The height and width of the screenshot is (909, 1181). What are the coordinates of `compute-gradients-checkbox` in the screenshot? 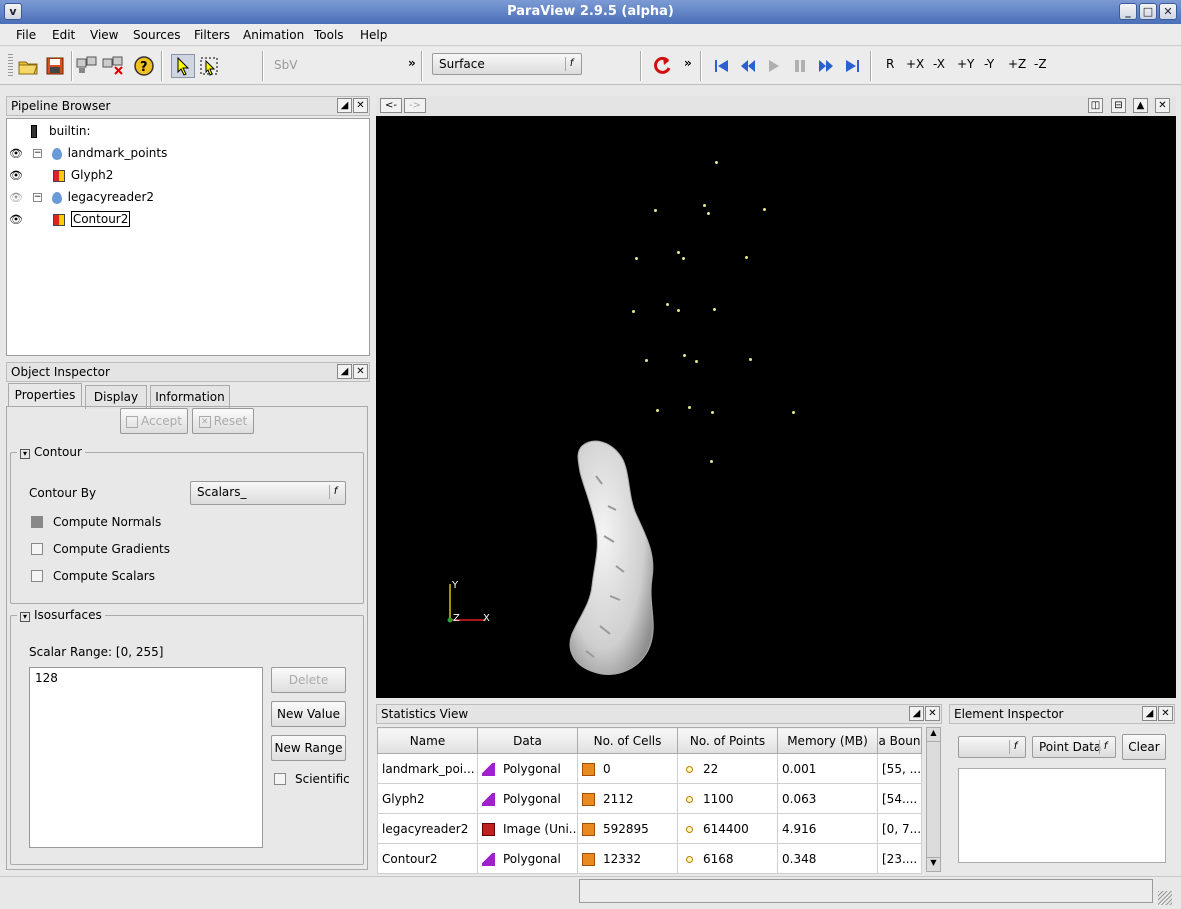 It's located at (37, 549).